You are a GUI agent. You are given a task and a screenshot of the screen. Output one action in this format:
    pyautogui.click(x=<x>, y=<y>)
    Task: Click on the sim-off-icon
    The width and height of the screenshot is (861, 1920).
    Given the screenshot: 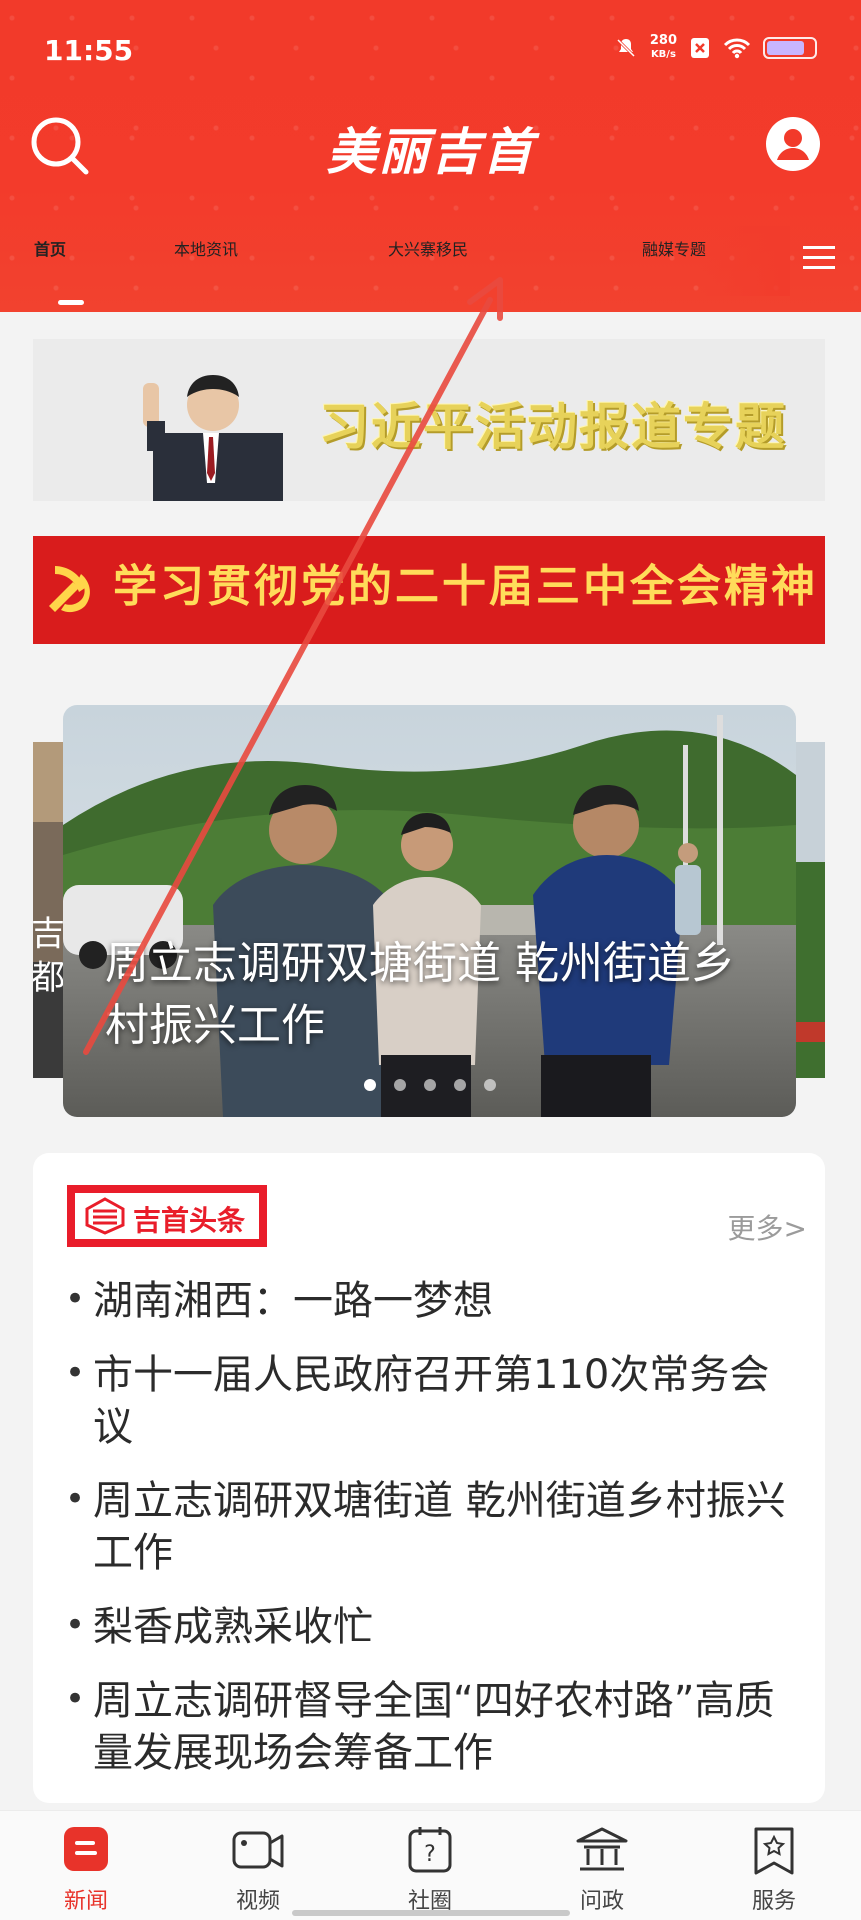 What is the action you would take?
    pyautogui.click(x=700, y=48)
    